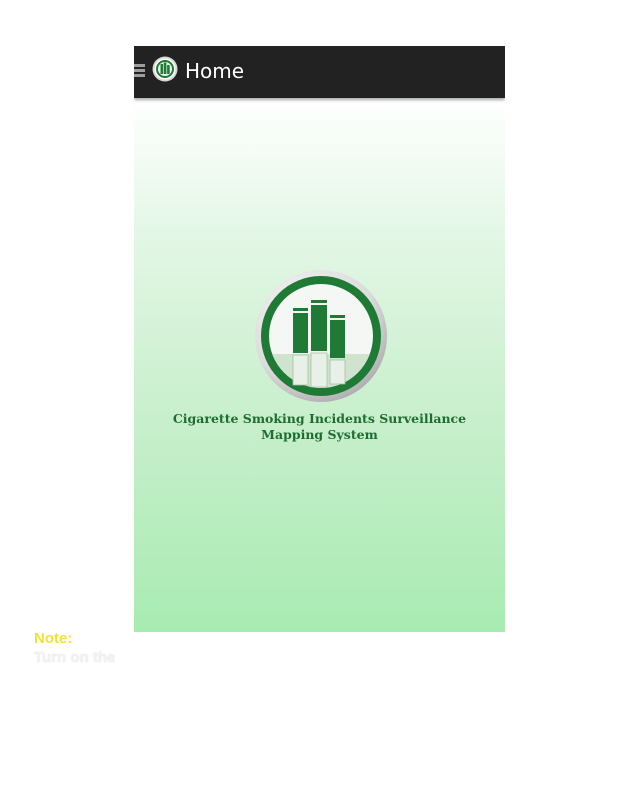 The width and height of the screenshot is (640, 800). I want to click on note-text: Turn on the, so click(75, 657).